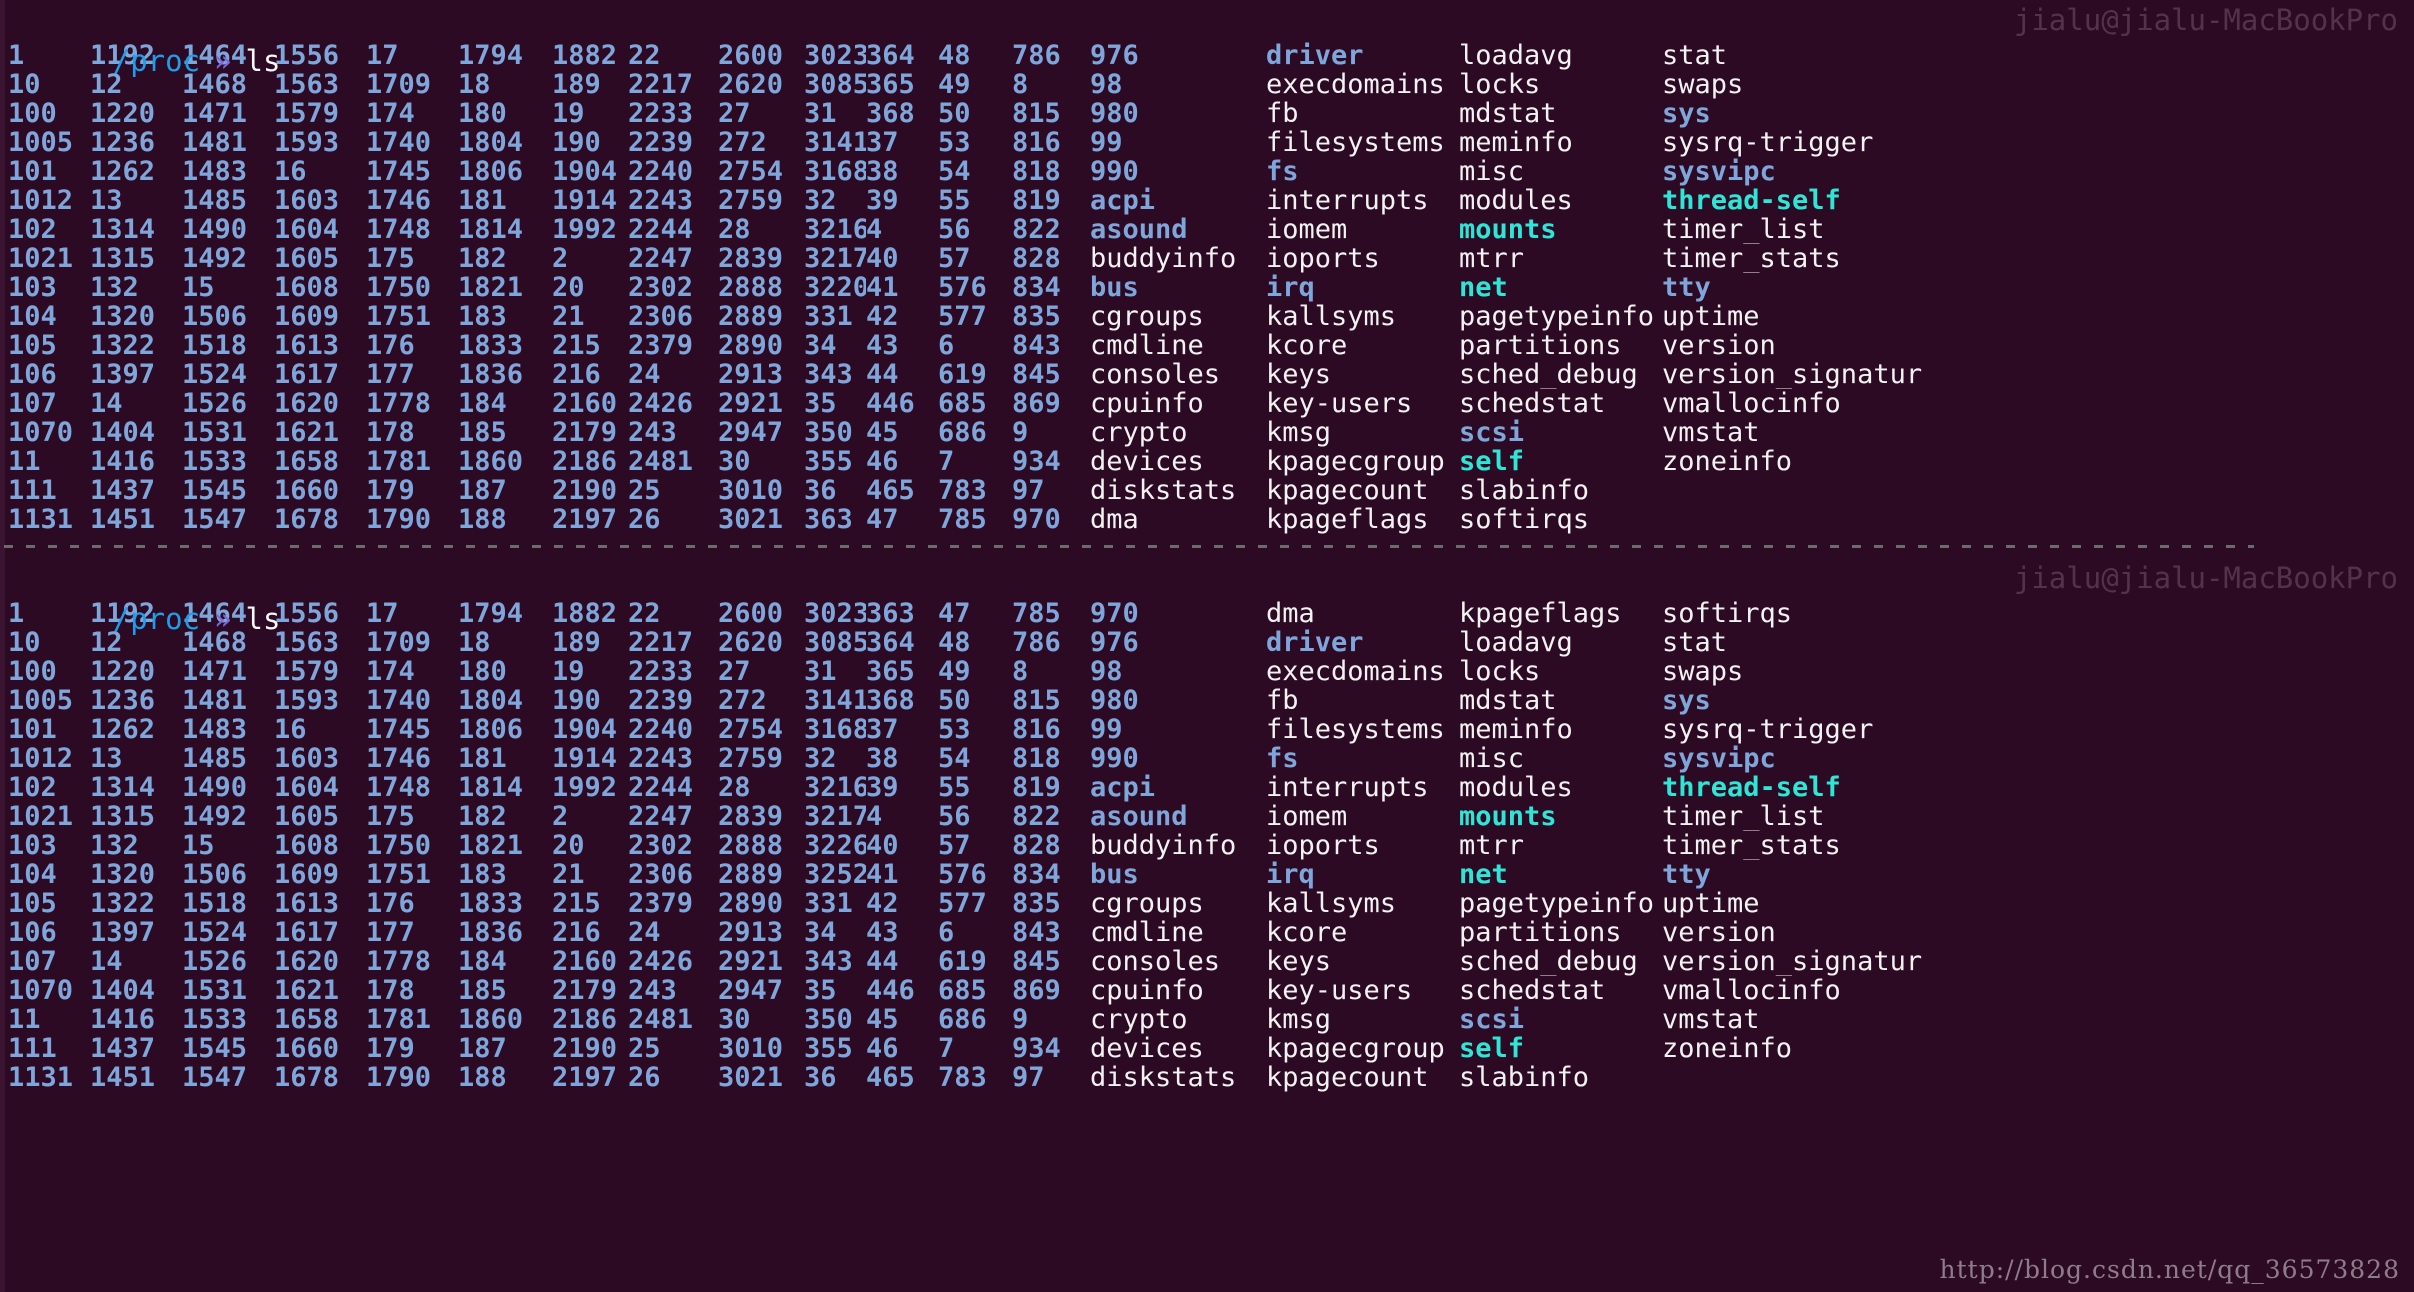 The width and height of the screenshot is (2414, 1292). What do you see at coordinates (644, 490) in the screenshot?
I see `proc-pid-entry: 25` at bounding box center [644, 490].